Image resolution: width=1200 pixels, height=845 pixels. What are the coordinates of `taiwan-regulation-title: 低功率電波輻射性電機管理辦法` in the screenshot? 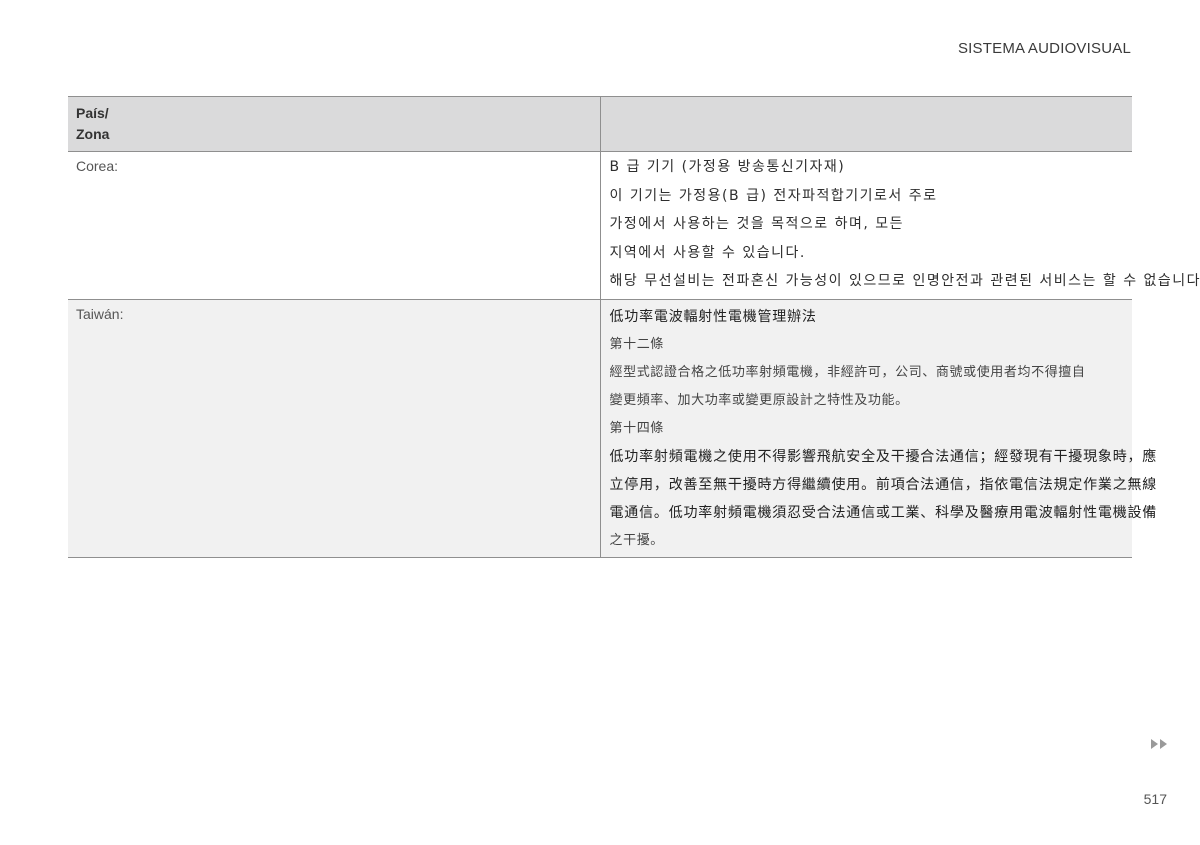 It's located at (713, 316).